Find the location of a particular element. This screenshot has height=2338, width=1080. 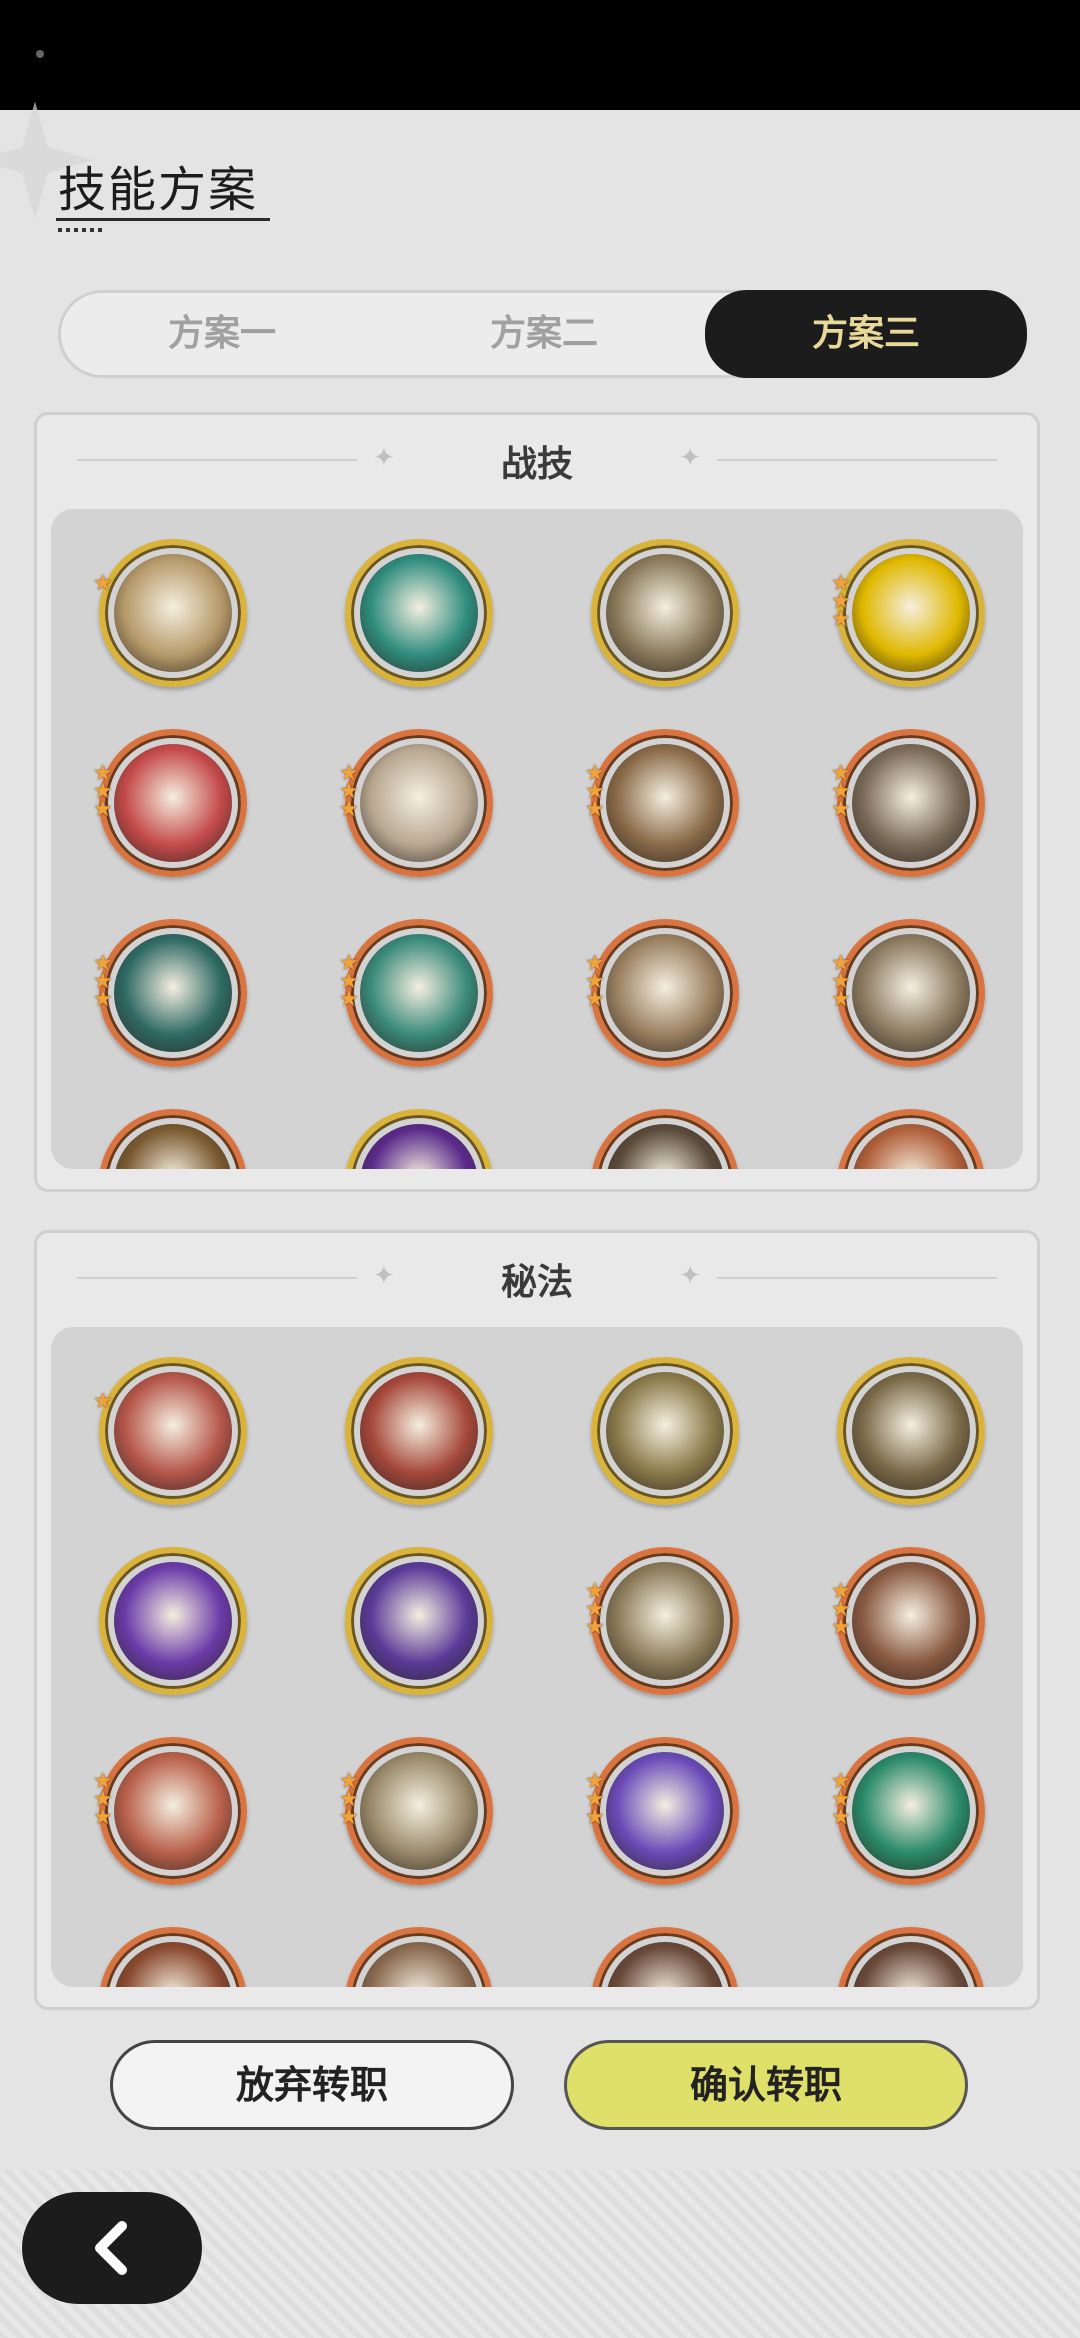

panel-header: ✦ ✦ 战技 is located at coordinates (537, 460).